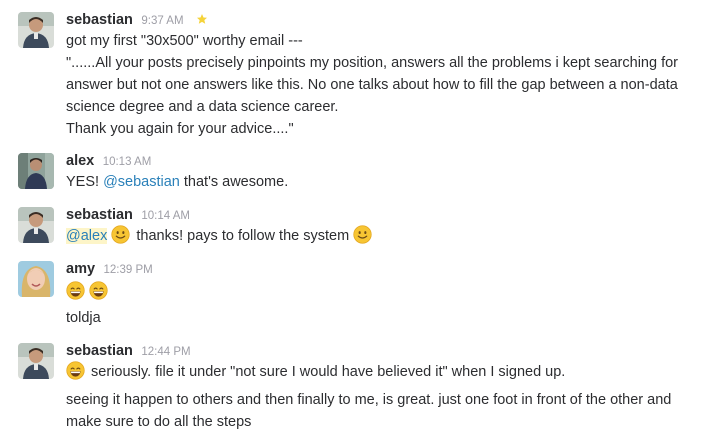  Describe the element at coordinates (378, 20) in the screenshot. I see `message-meta: sebastian 9:37 AM` at that location.